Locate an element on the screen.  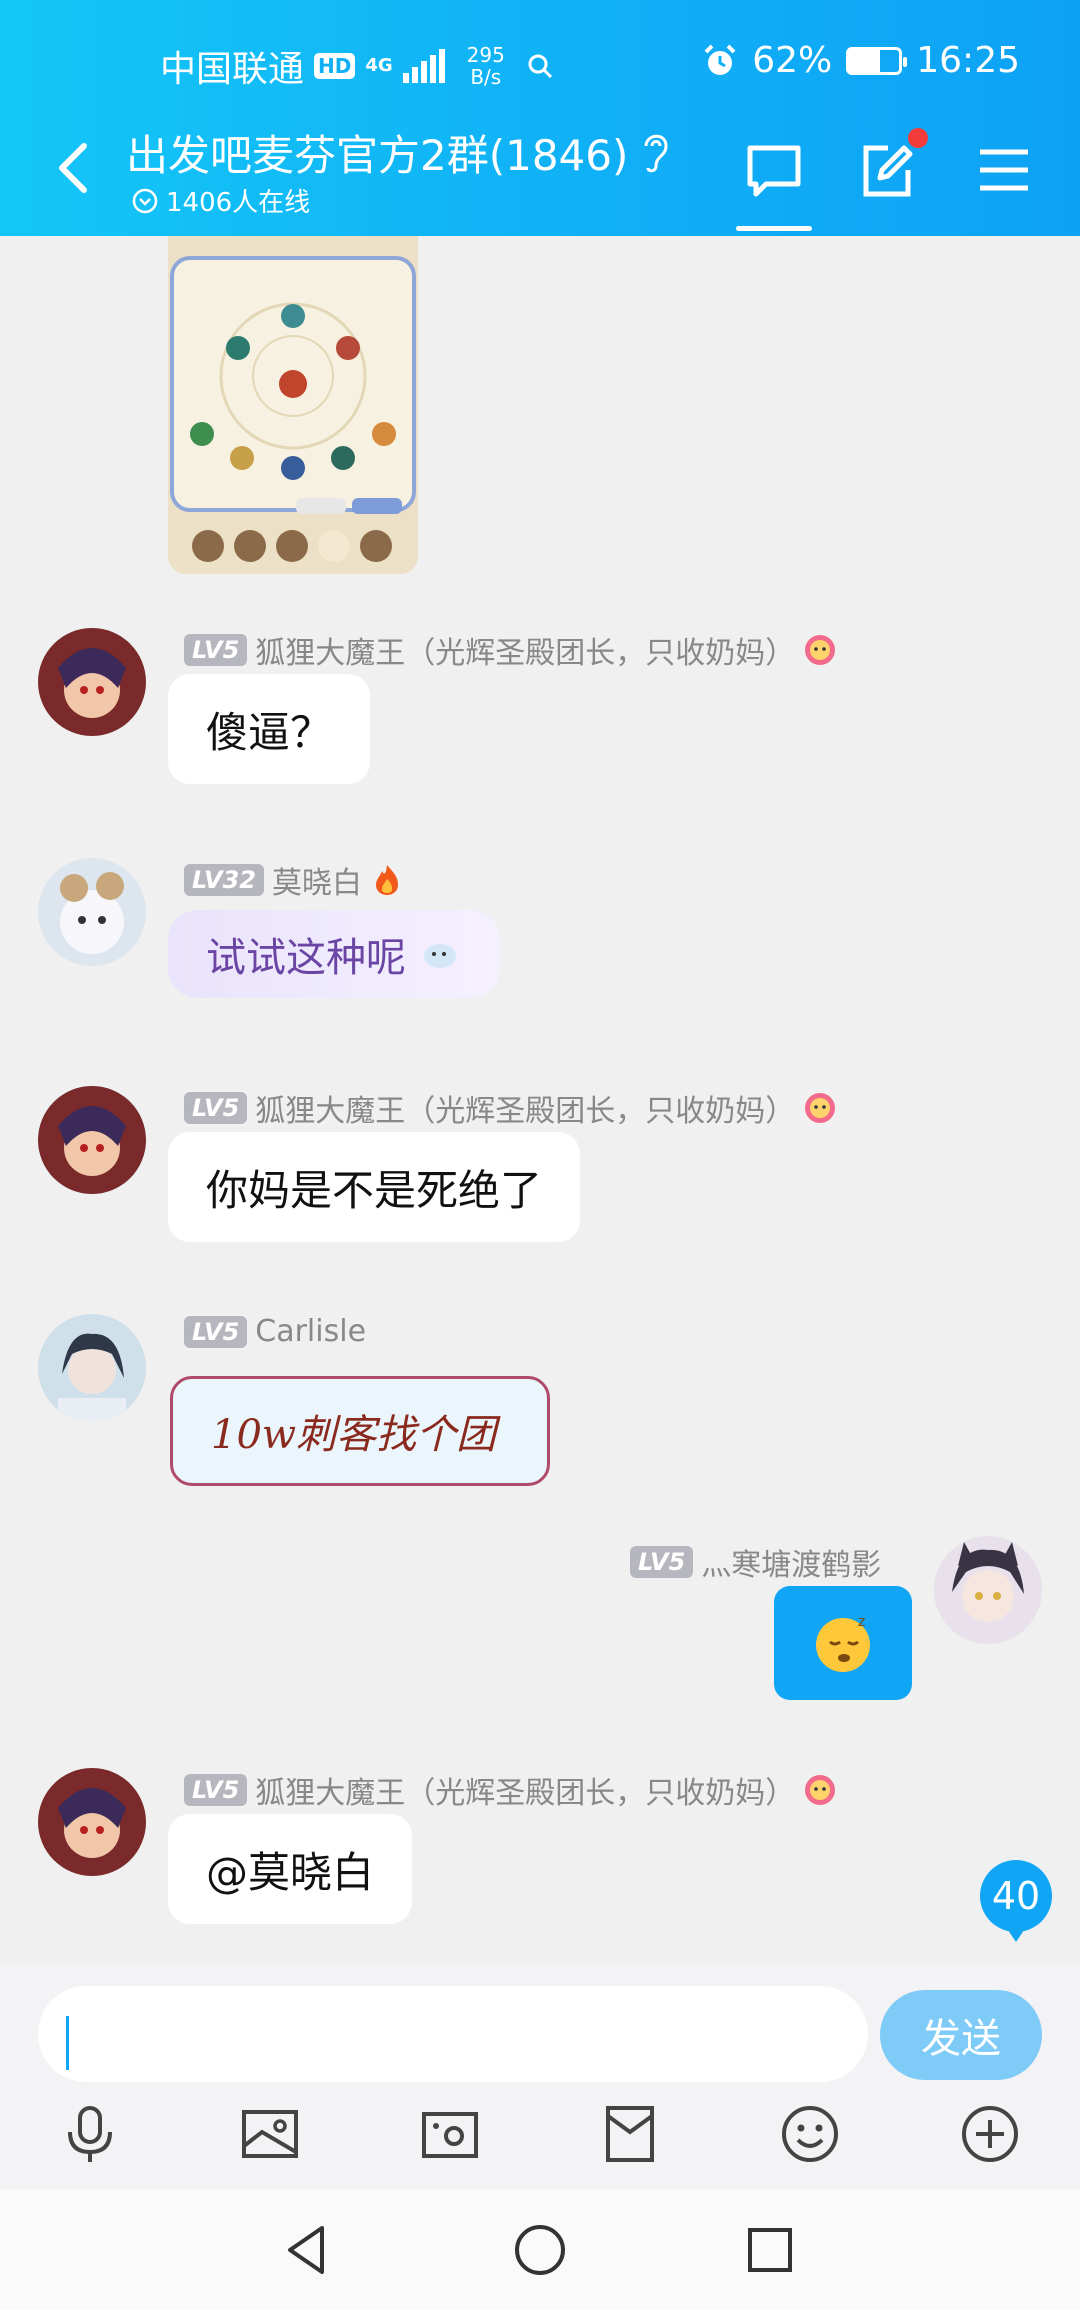
search-icon is located at coordinates (540, 66).